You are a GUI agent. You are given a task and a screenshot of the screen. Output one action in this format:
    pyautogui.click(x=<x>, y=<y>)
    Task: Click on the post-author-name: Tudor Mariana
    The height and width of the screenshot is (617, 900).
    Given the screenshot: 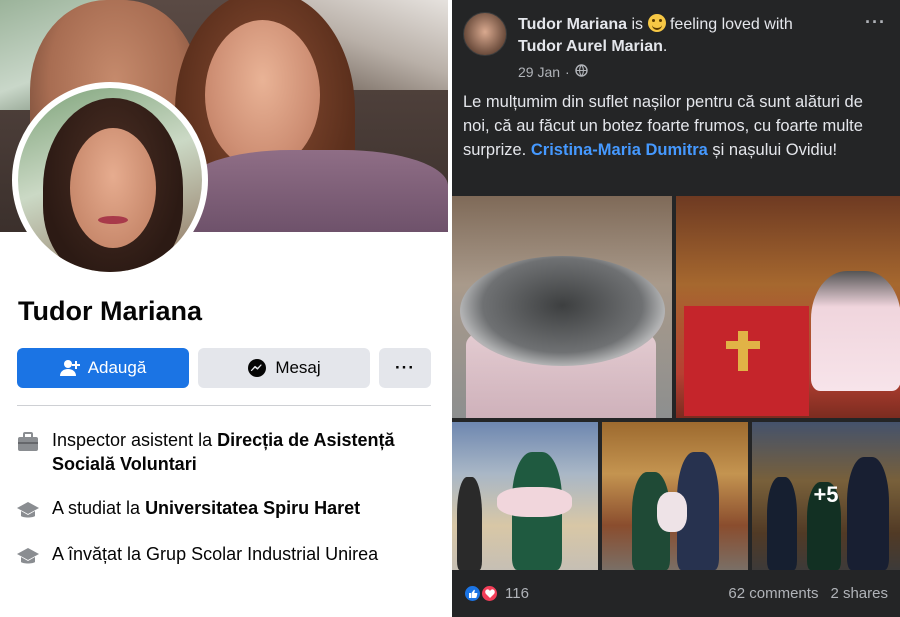 What is the action you would take?
    pyautogui.click(x=572, y=24)
    